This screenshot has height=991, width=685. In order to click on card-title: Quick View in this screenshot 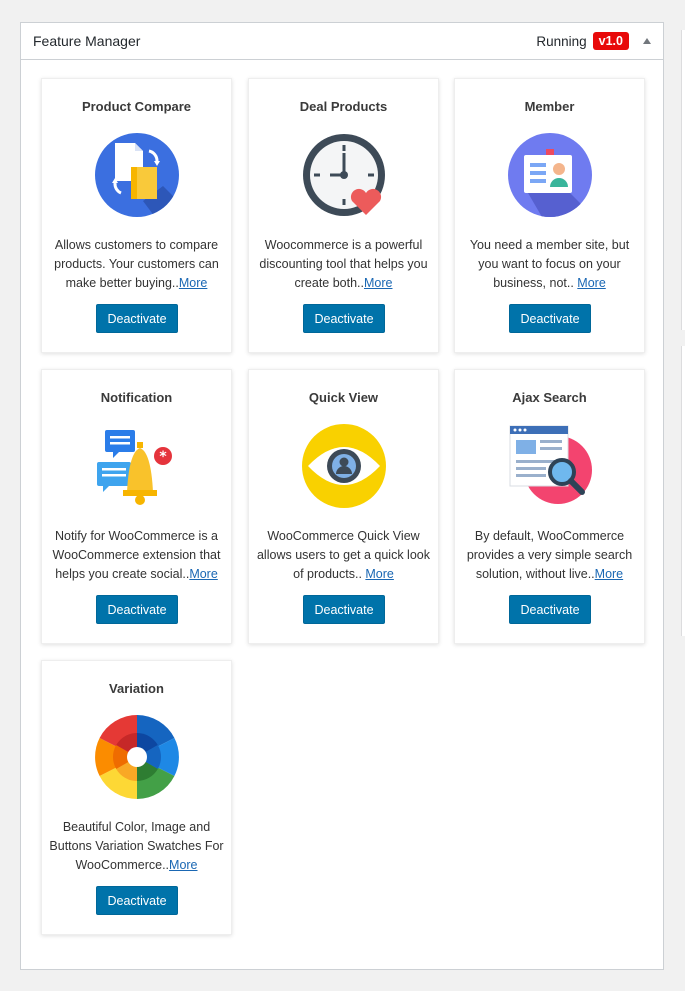, I will do `click(343, 397)`.